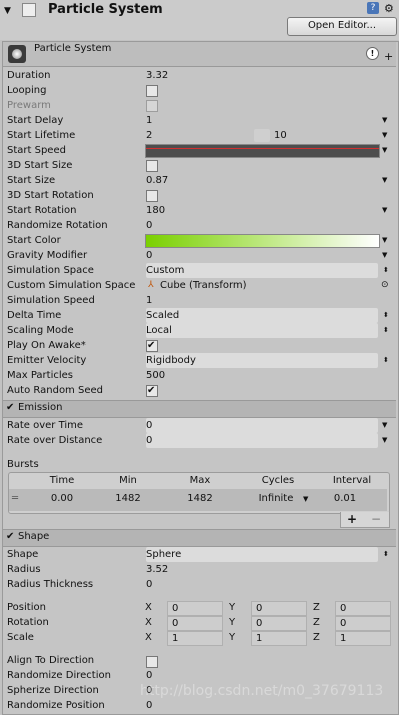 Image resolution: width=399 pixels, height=715 pixels. I want to click on component-enable-checkbox, so click(29, 10).